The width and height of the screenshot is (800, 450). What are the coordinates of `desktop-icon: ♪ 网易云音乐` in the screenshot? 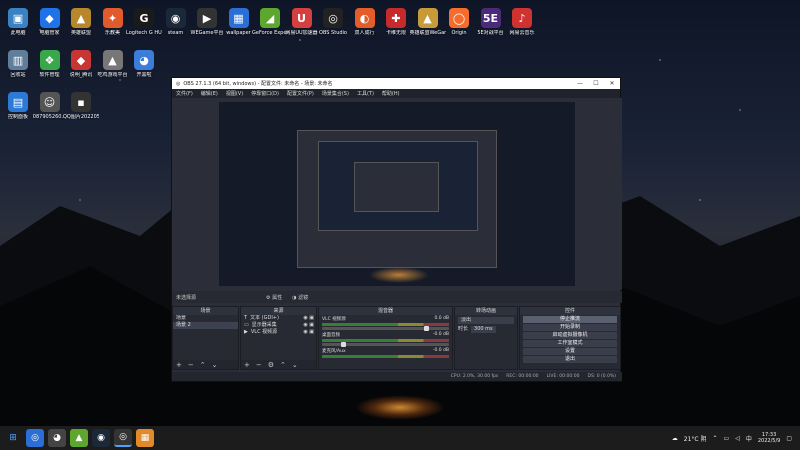 It's located at (522, 22).